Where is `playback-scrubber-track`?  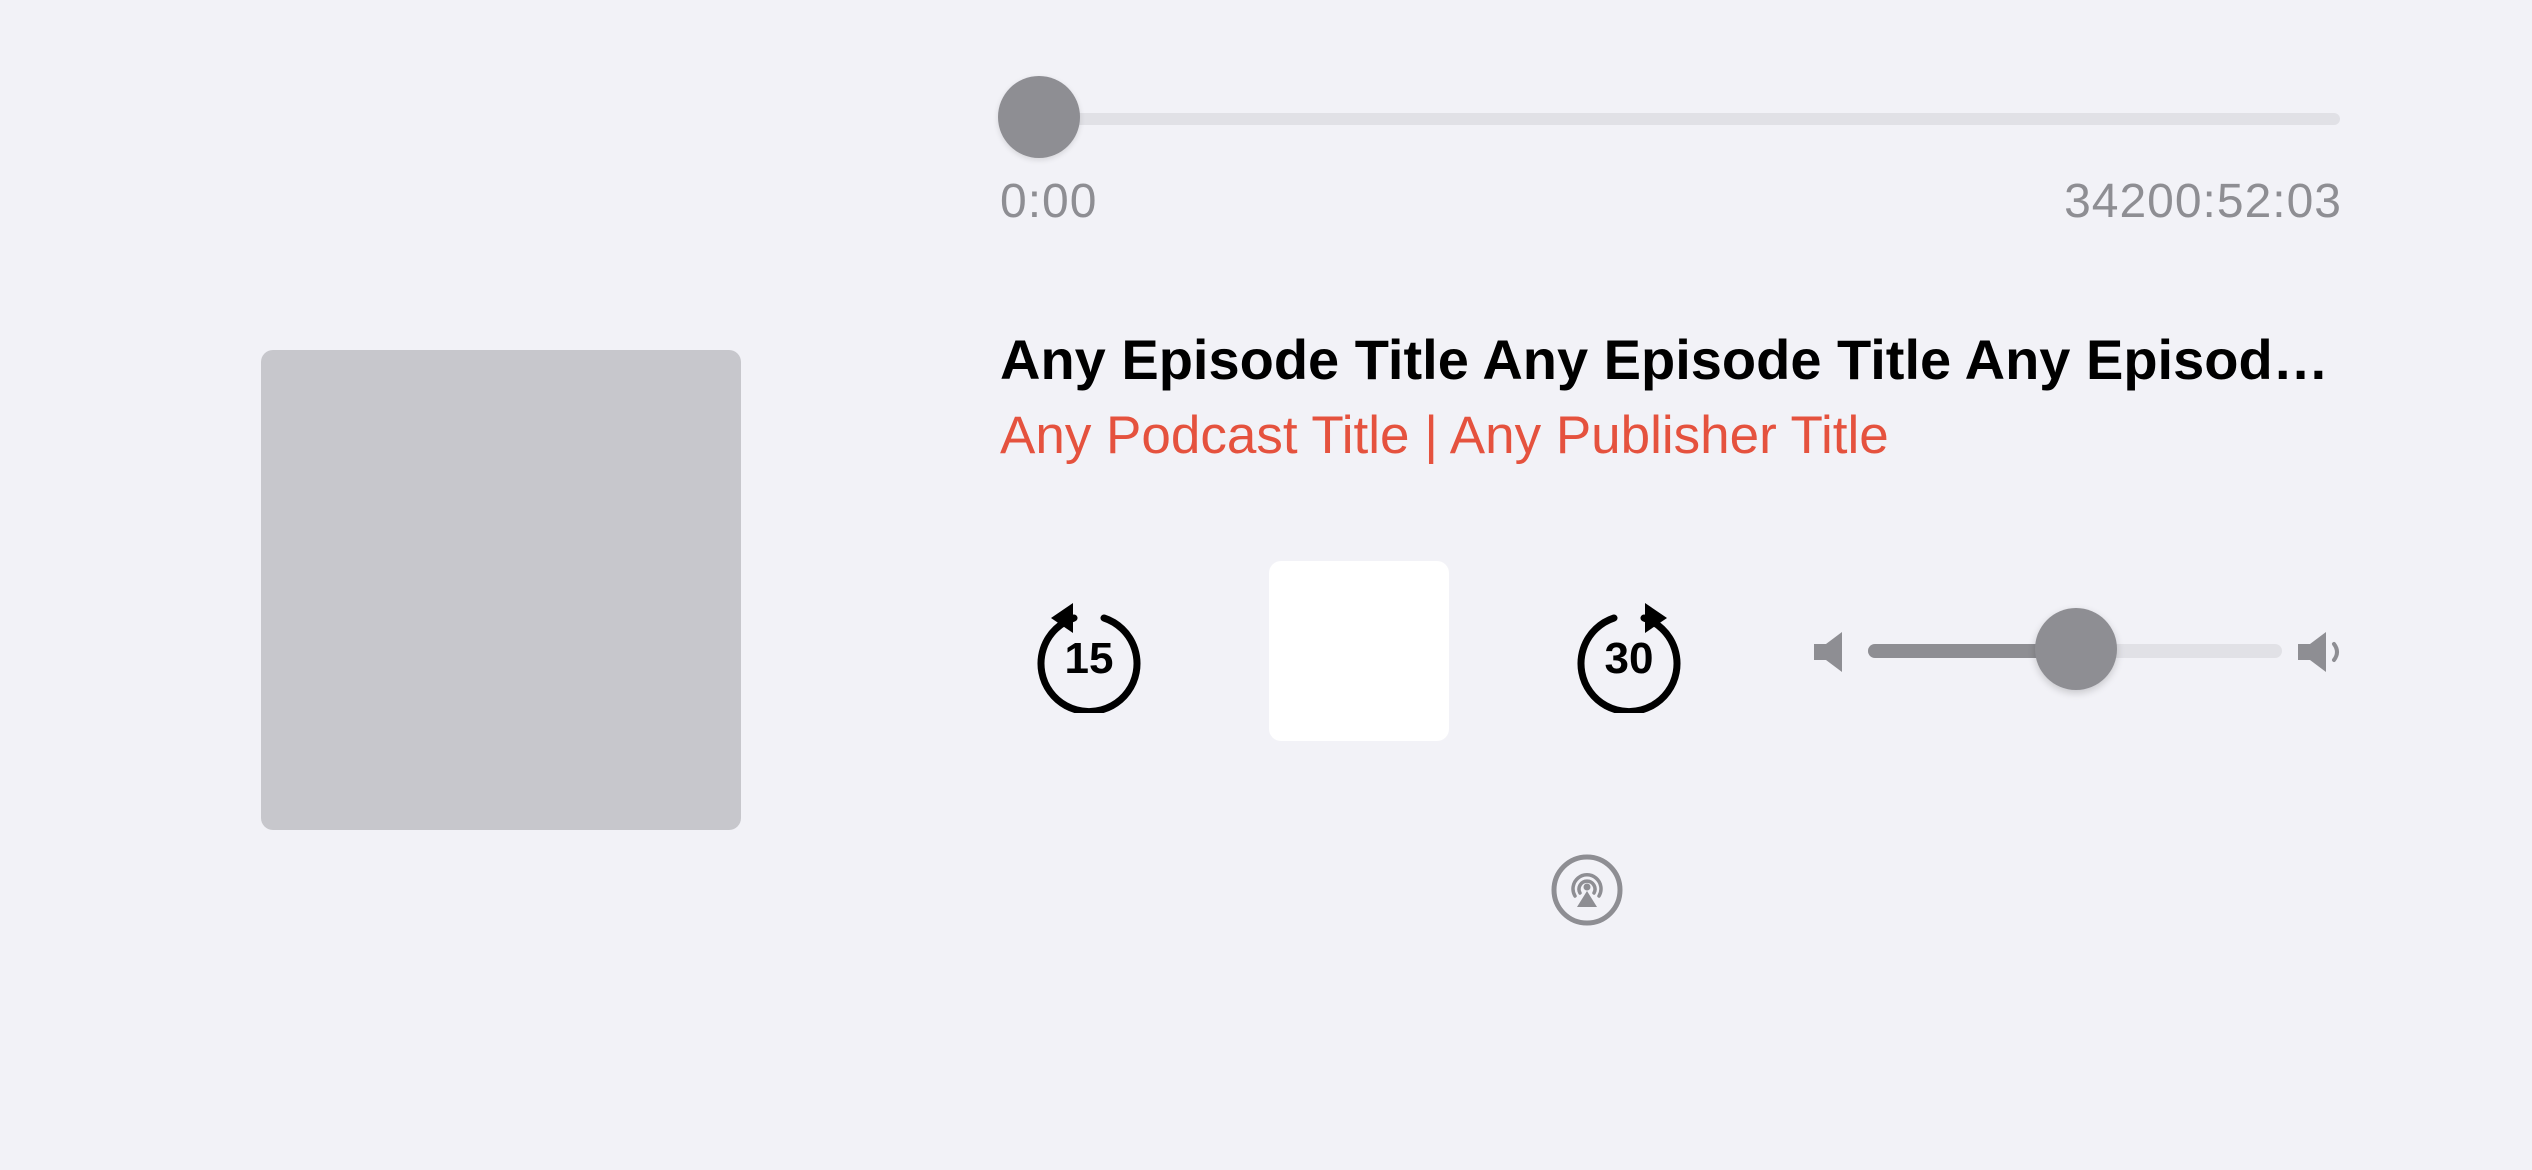 playback-scrubber-track is located at coordinates (1670, 119).